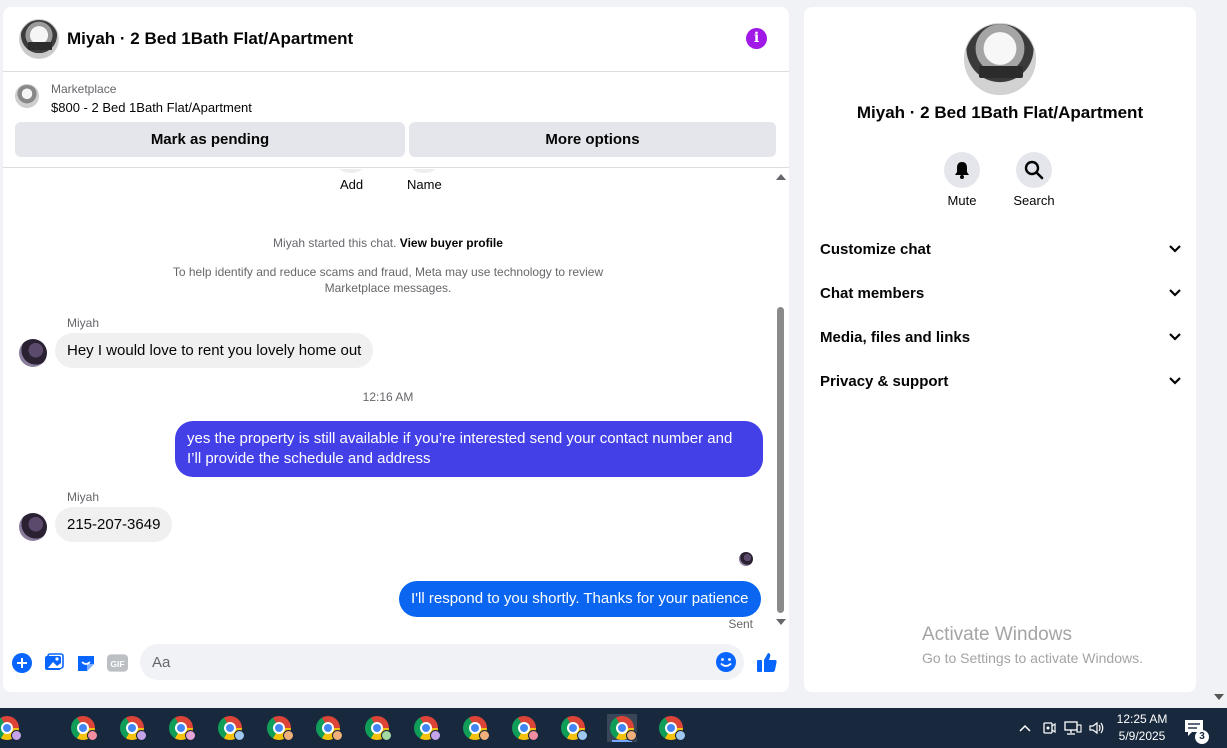 Image resolution: width=1227 pixels, height=748 pixels. I want to click on search-button, so click(1034, 170).